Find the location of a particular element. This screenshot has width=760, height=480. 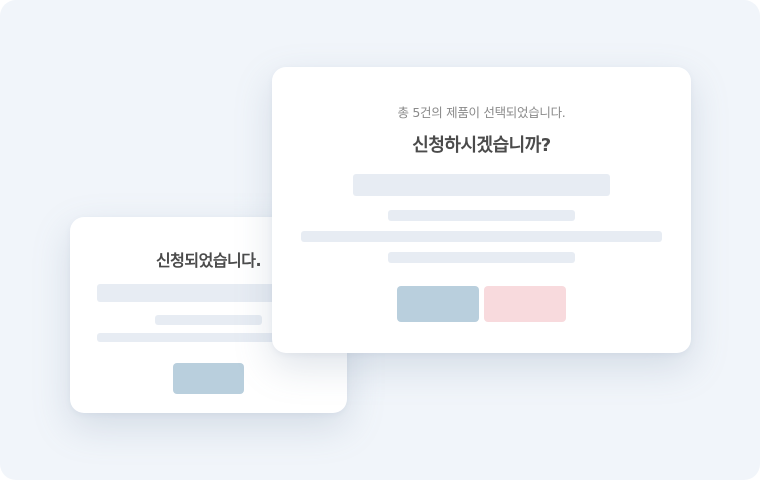

confirm-button is located at coordinates (438, 304).